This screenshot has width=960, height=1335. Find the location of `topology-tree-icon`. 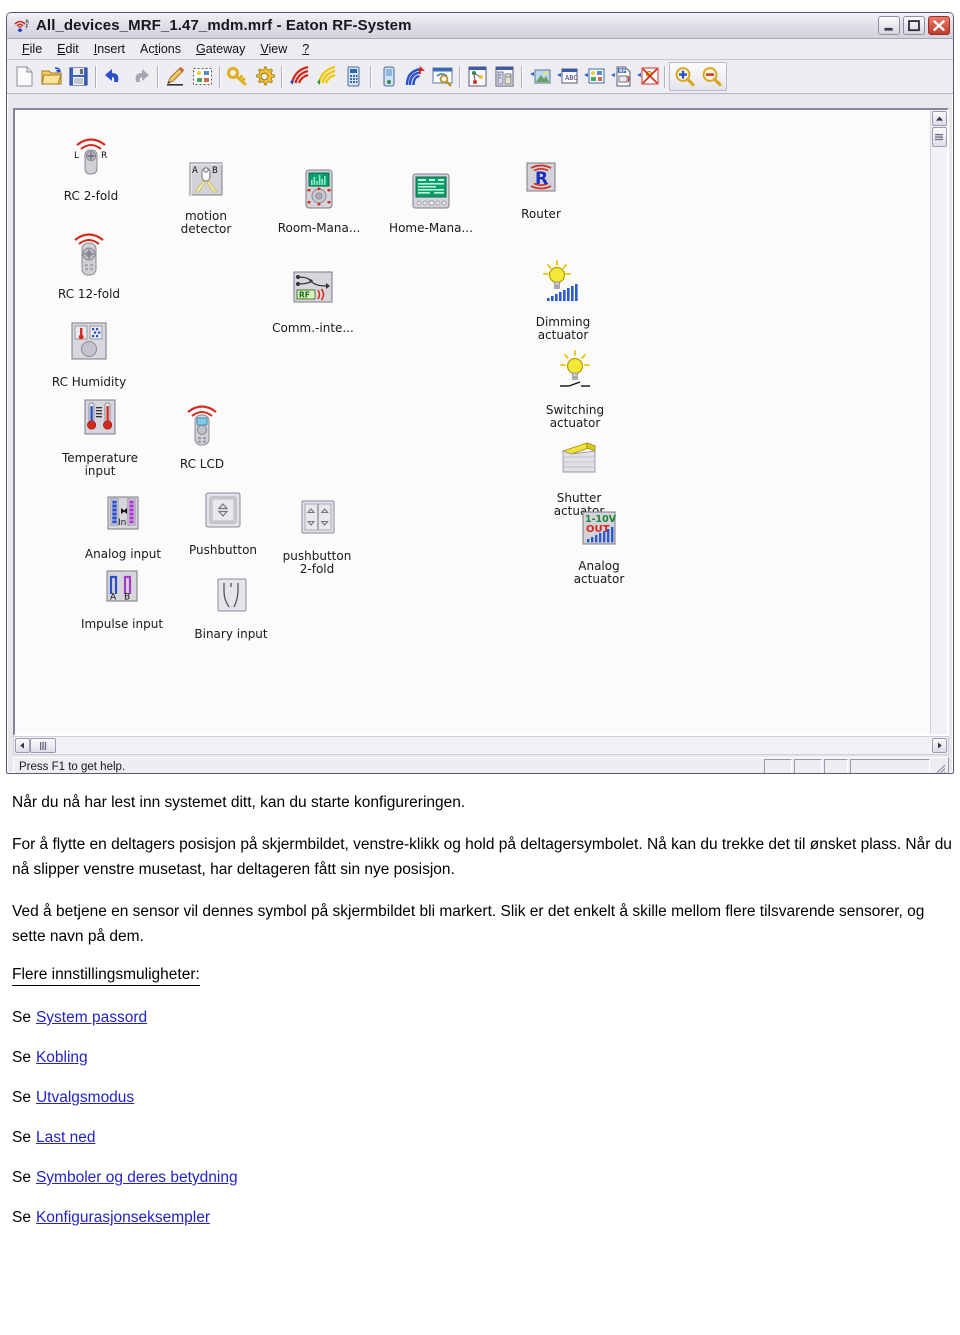

topology-tree-icon is located at coordinates (477, 76).